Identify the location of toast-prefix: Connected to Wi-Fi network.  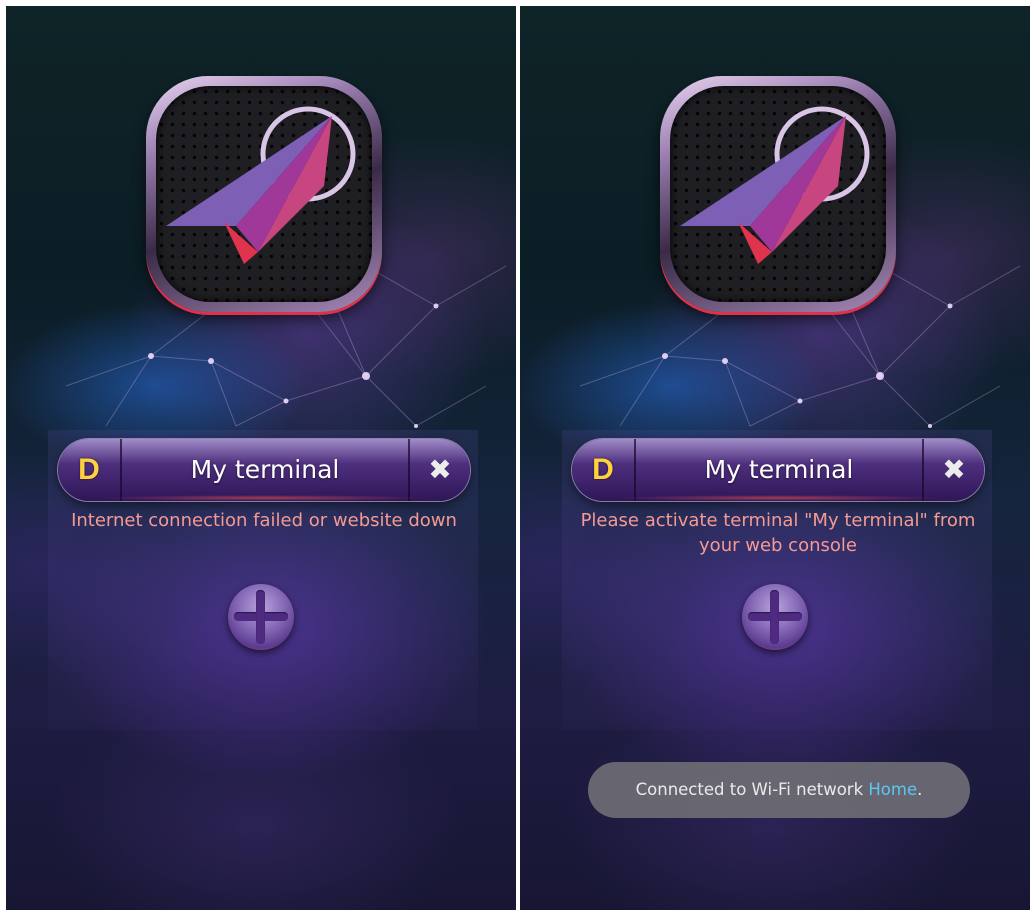
(752, 789).